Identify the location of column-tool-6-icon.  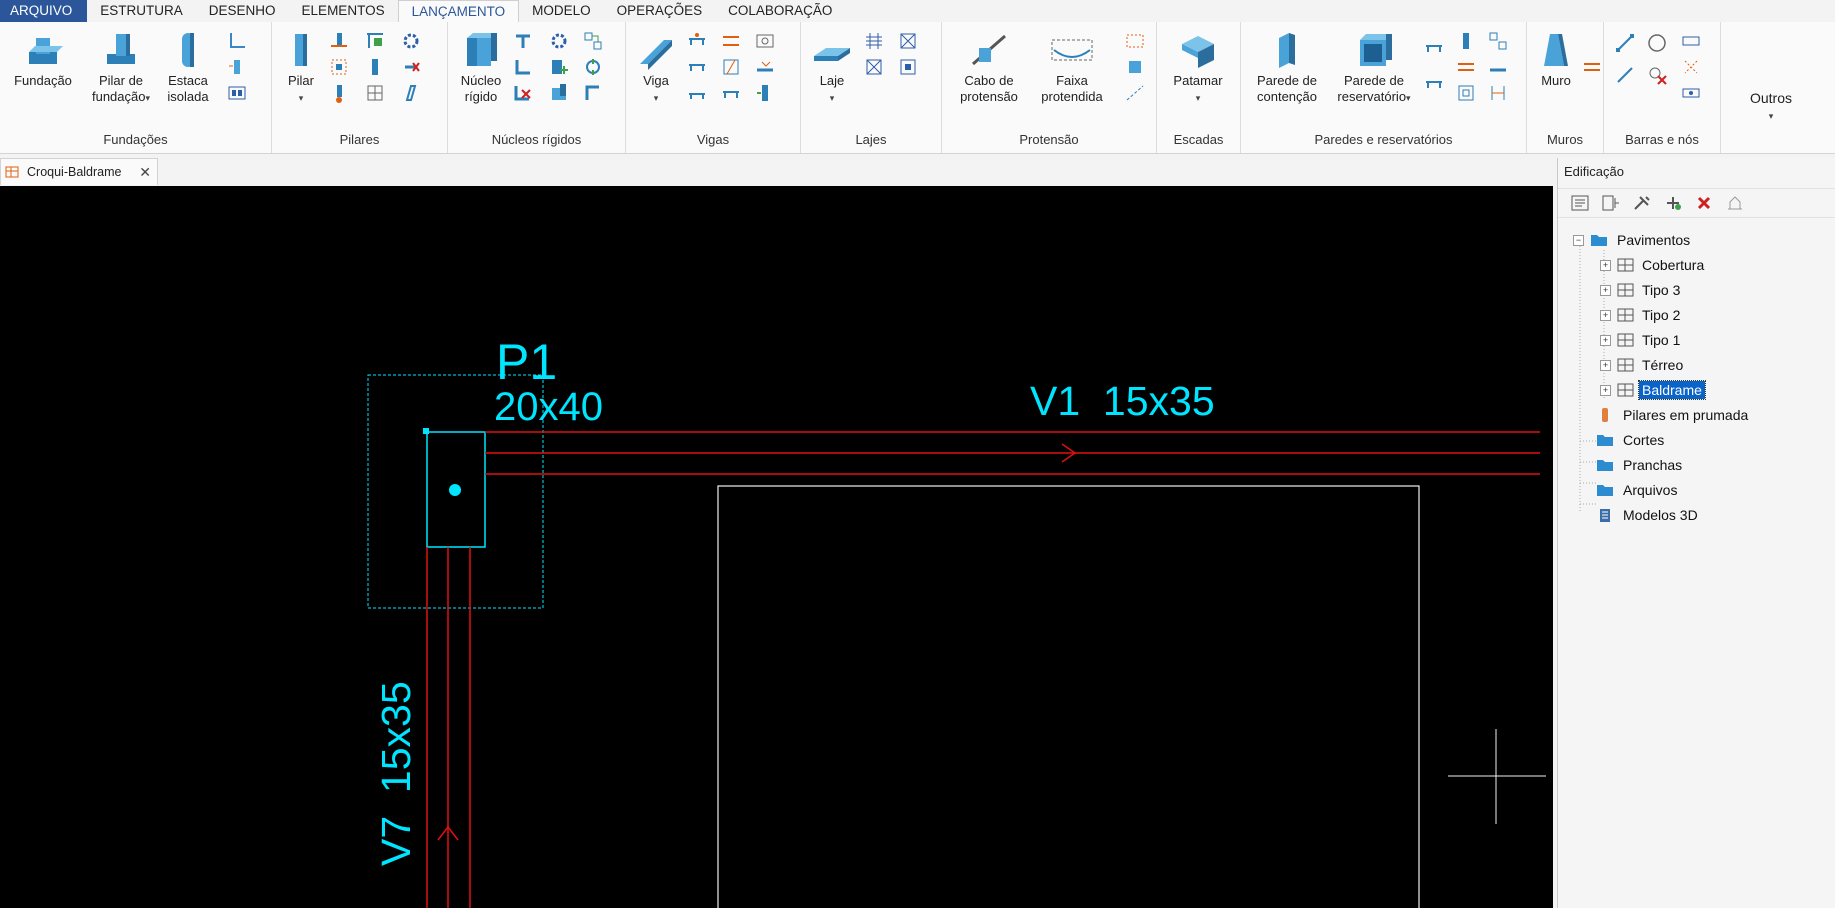
(375, 93).